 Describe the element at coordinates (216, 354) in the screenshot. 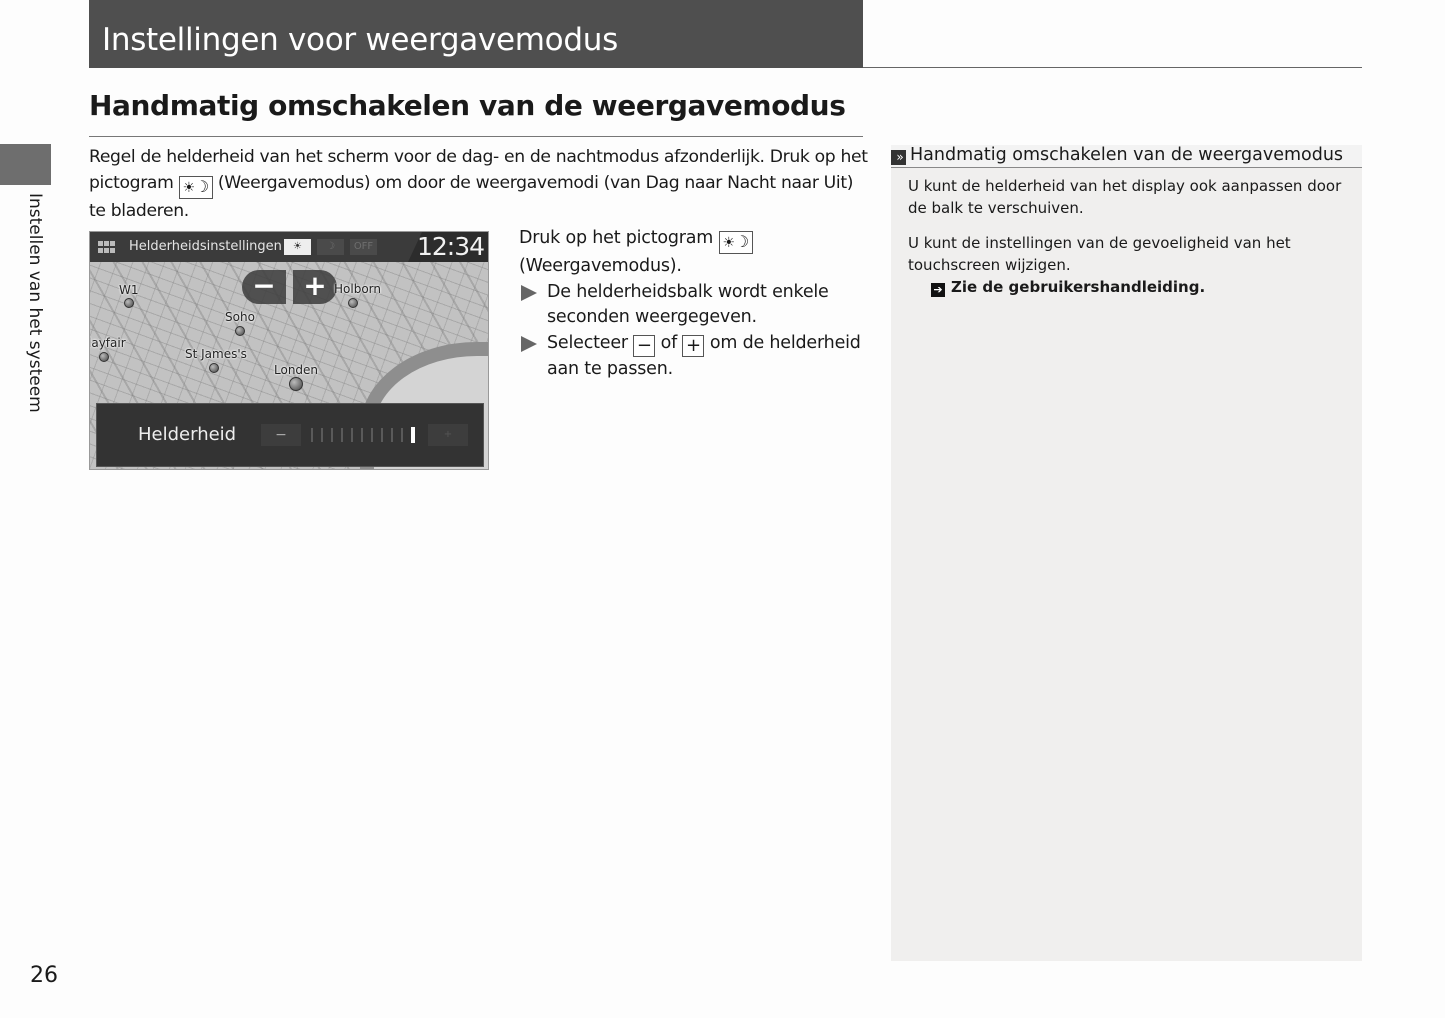

I see `map-label-st-james: St James's` at that location.